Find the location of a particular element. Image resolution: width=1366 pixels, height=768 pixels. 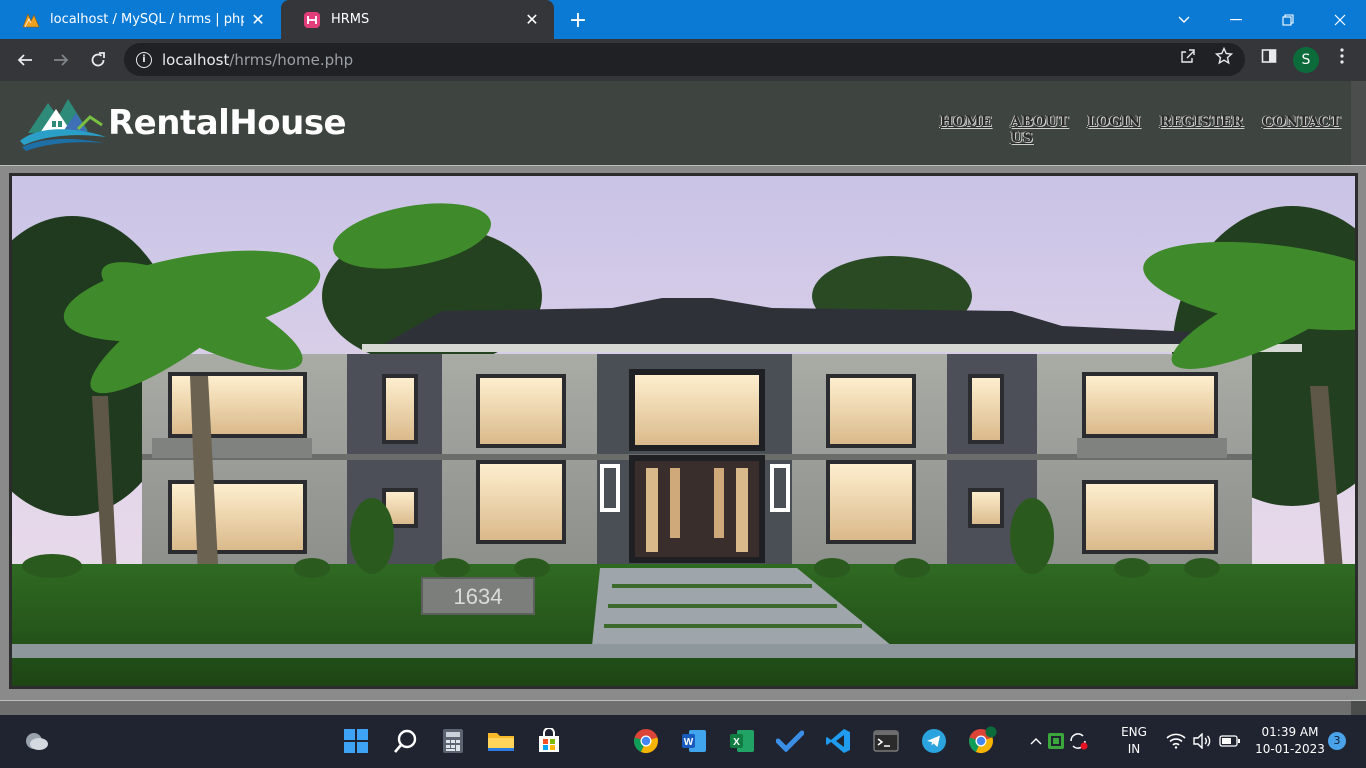

battery-icon is located at coordinates (1230, 741).